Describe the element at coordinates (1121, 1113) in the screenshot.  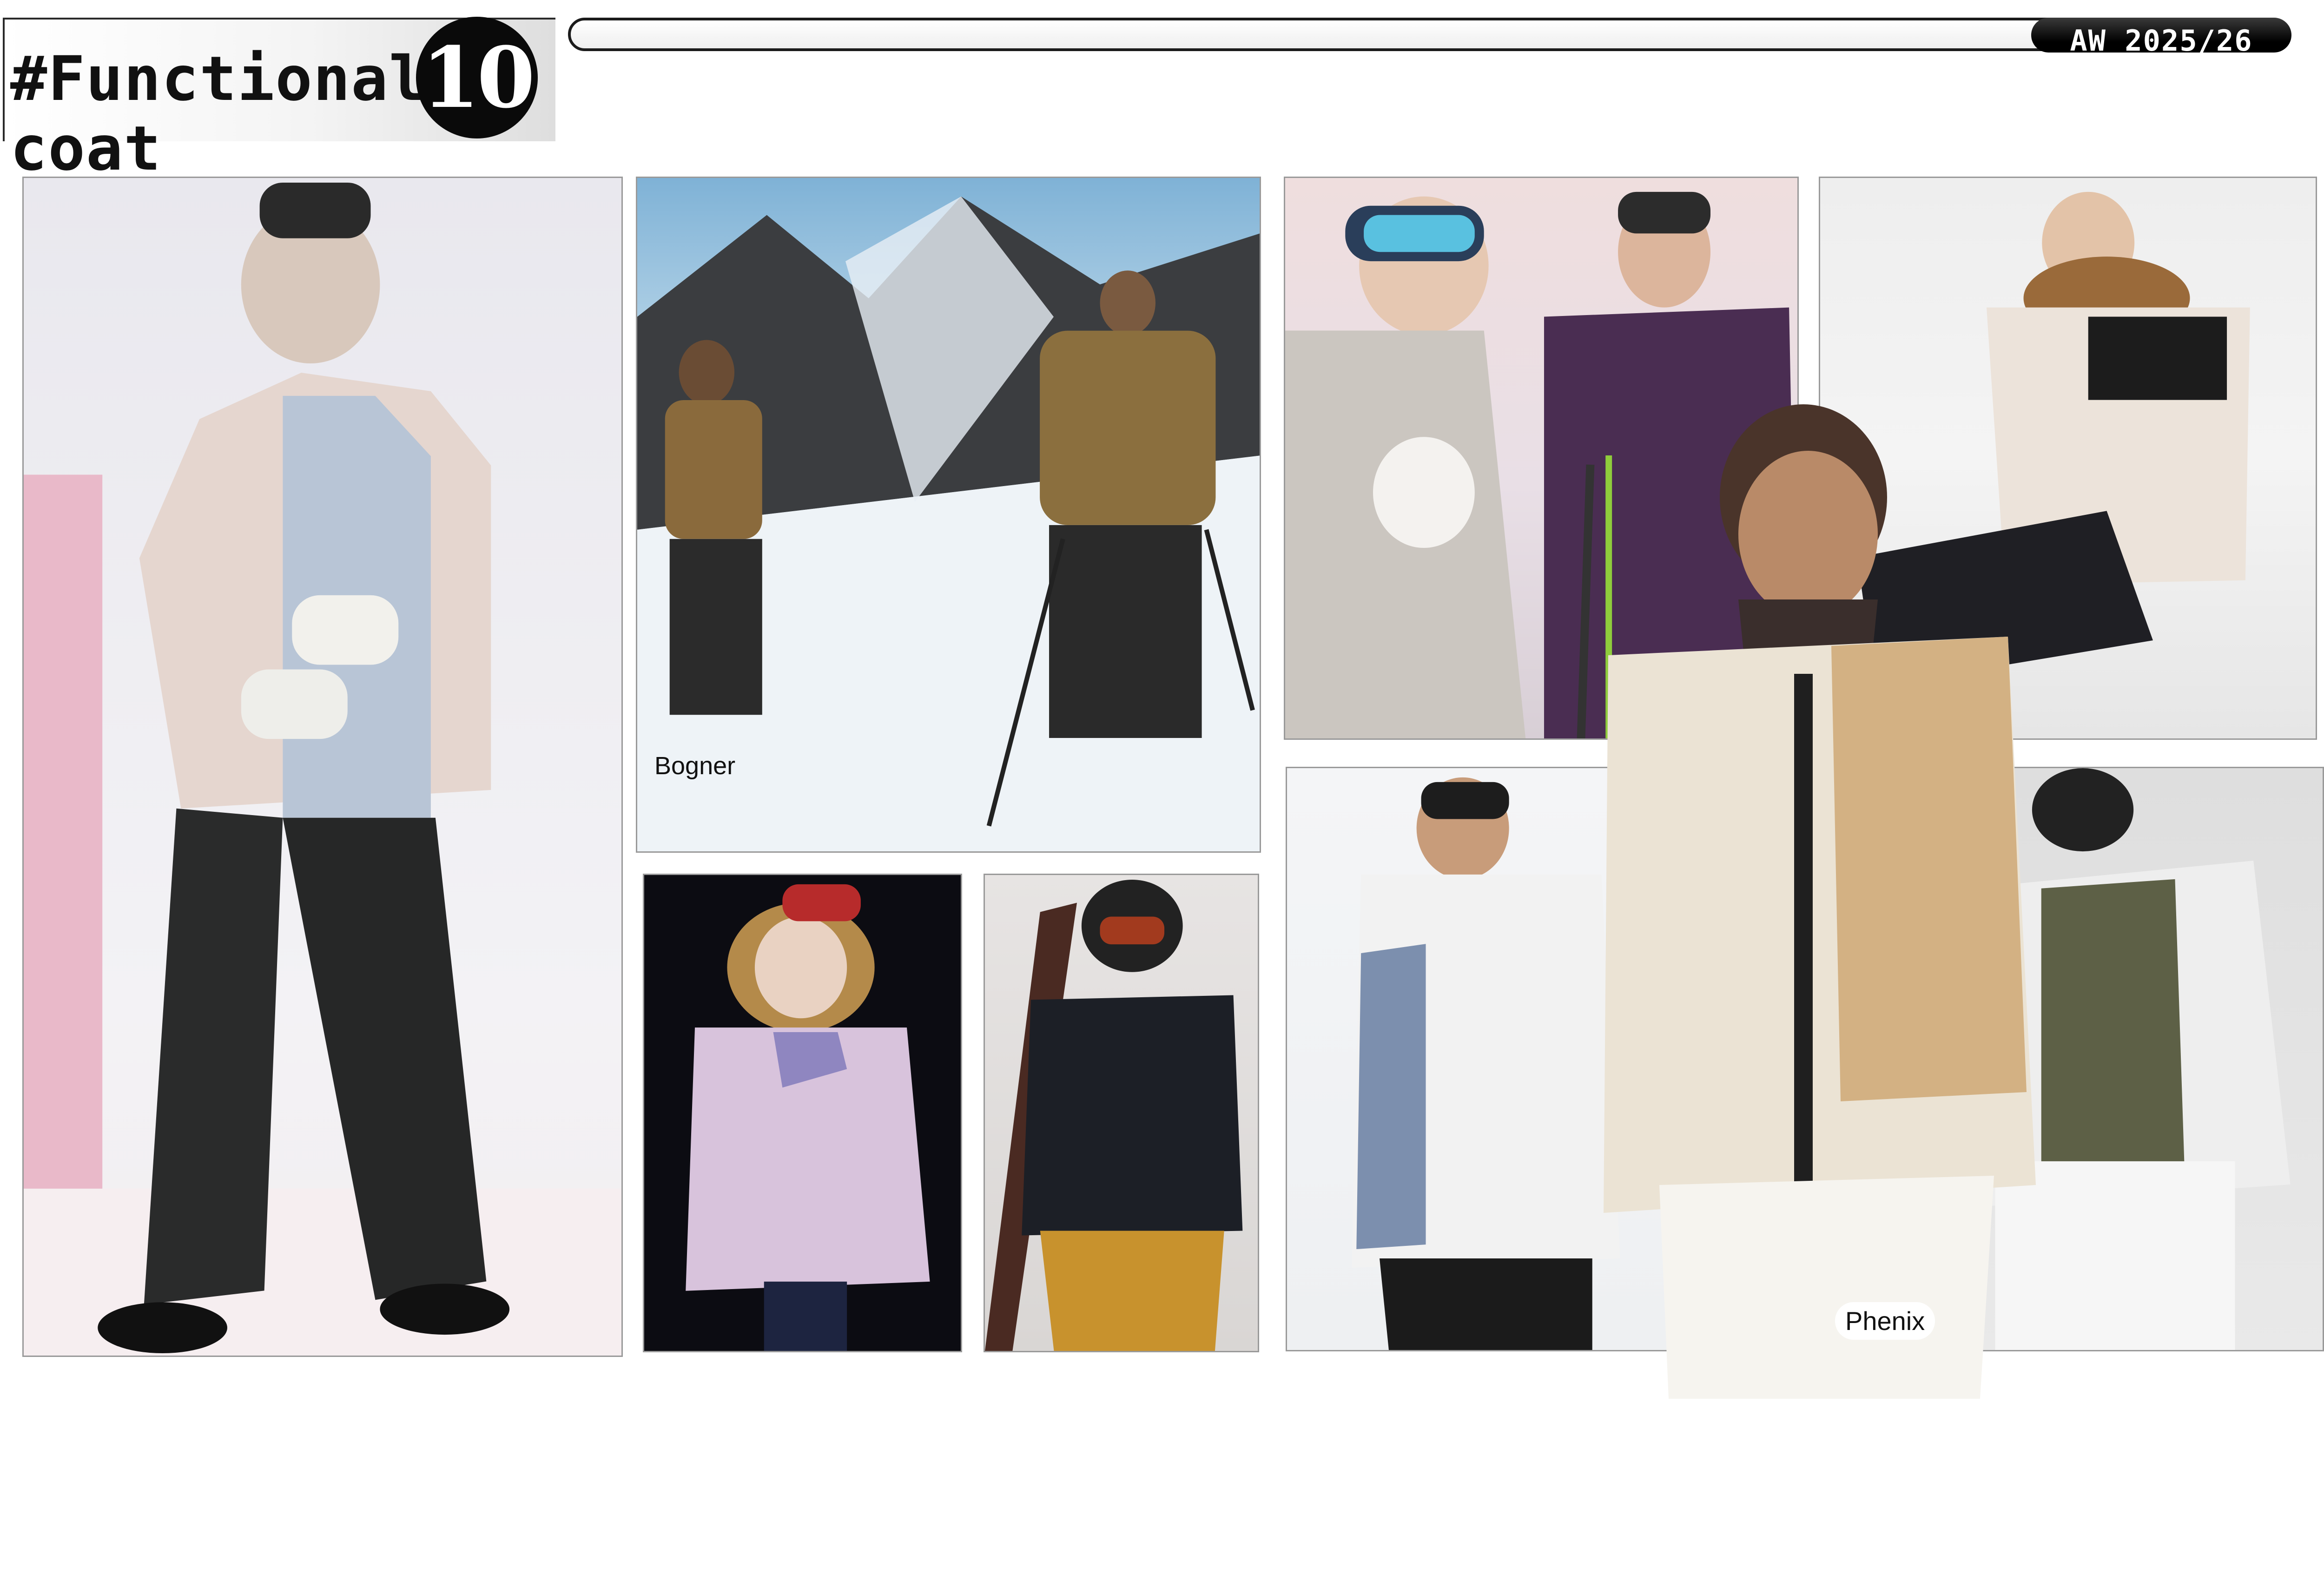
I see `photo-black-shell-skier` at that location.